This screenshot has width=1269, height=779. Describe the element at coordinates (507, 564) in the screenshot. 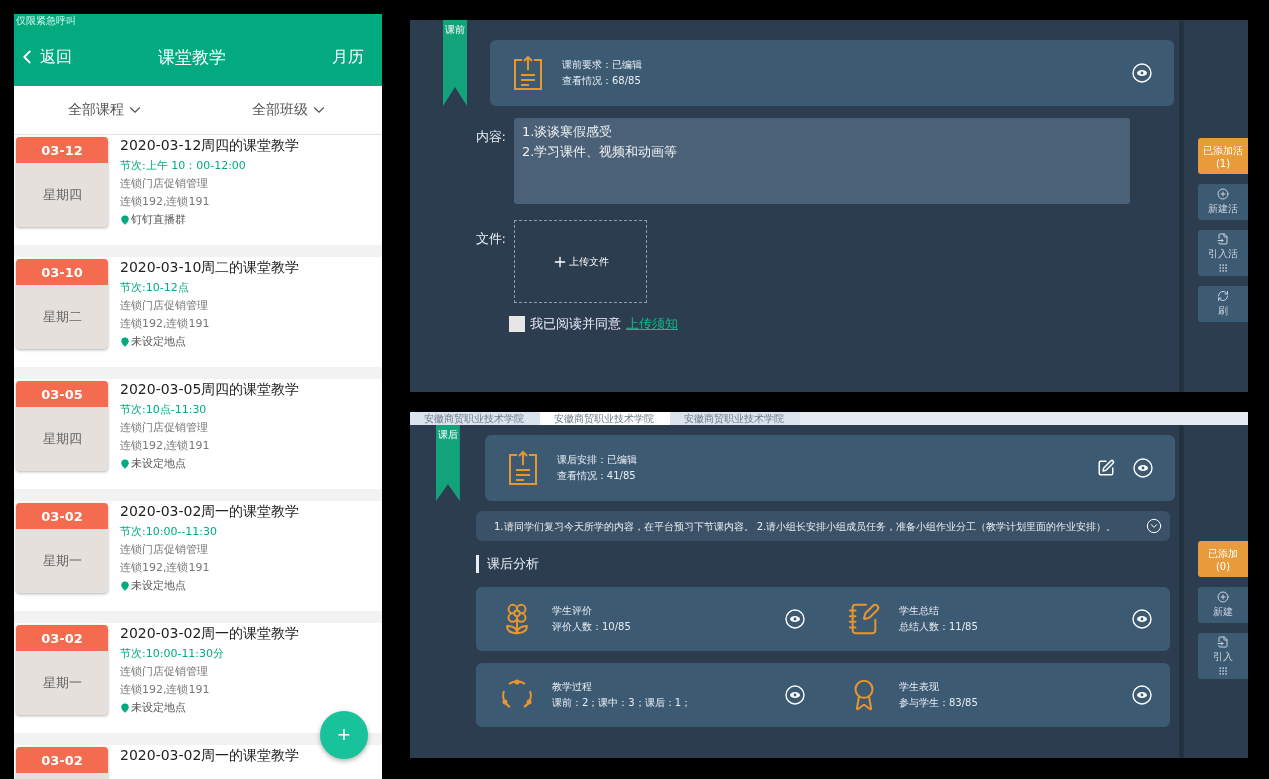

I see `section-title: 课后分析` at that location.